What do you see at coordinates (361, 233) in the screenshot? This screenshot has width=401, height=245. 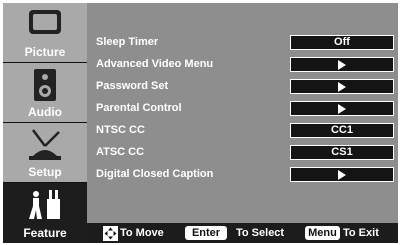 I see `exit-hint-text: To Exit` at bounding box center [361, 233].